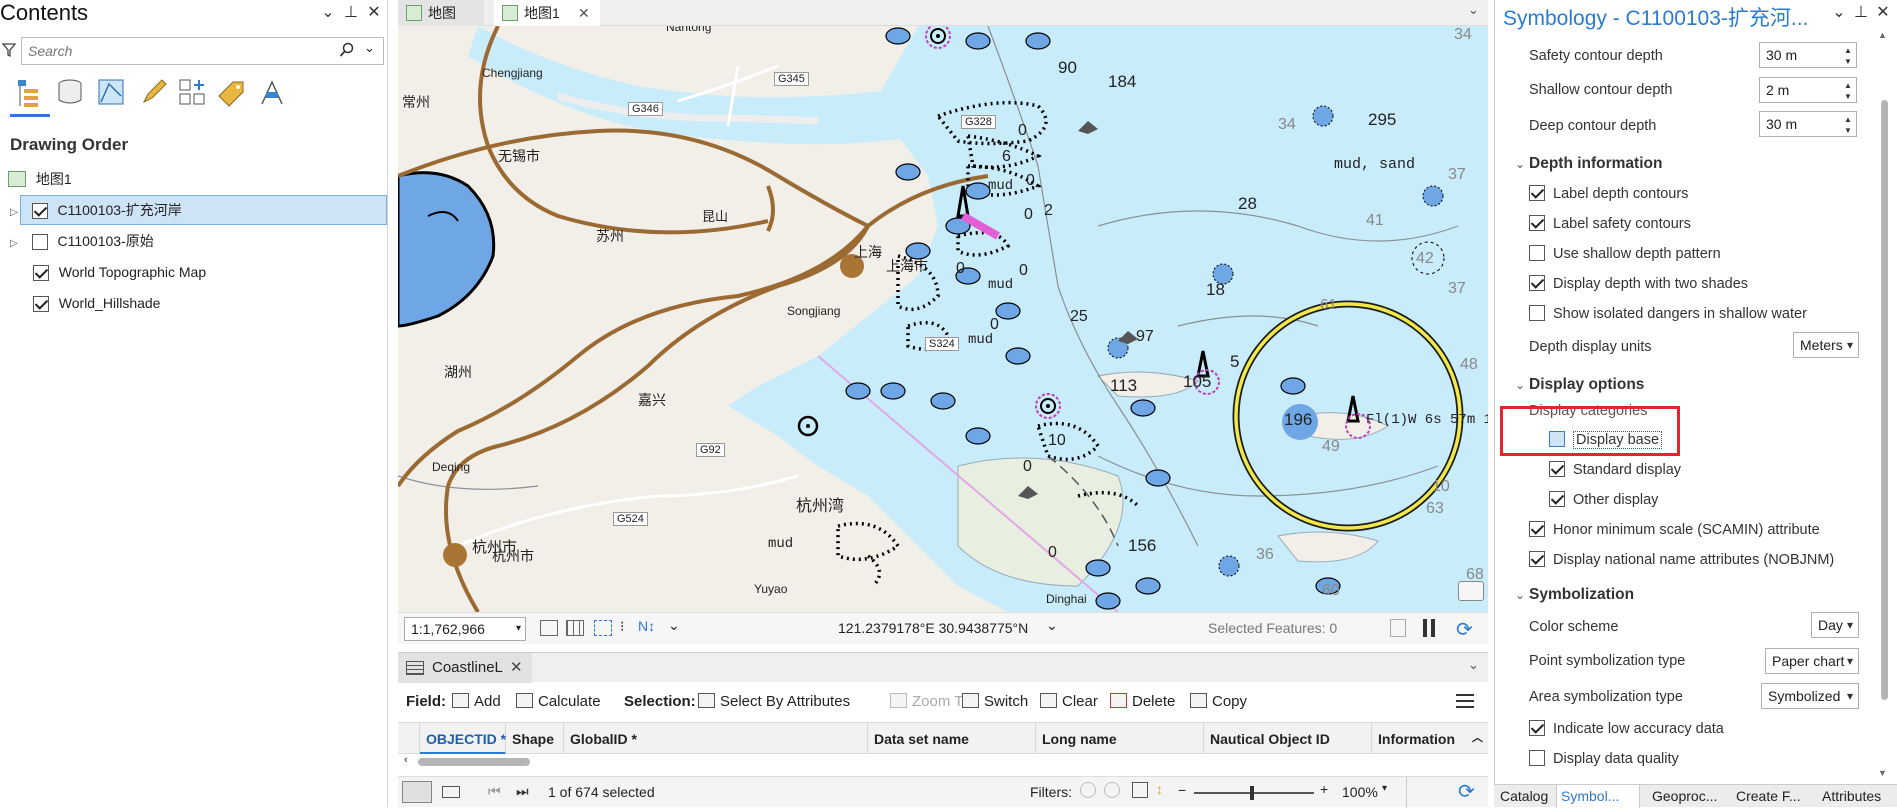 This screenshot has height=808, width=1897. I want to click on selected-features: Selected Features: 0, so click(1272, 628).